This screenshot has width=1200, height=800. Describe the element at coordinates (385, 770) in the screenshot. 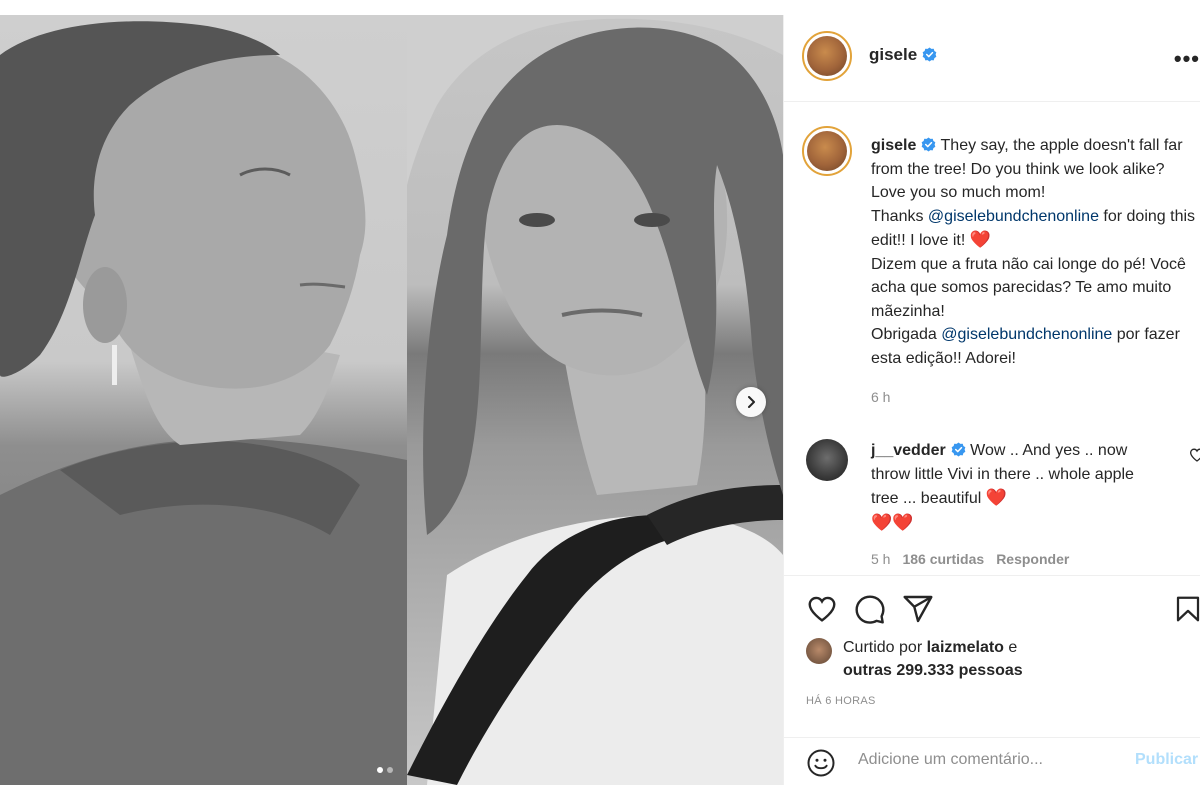

I see `carousel-indicator` at that location.